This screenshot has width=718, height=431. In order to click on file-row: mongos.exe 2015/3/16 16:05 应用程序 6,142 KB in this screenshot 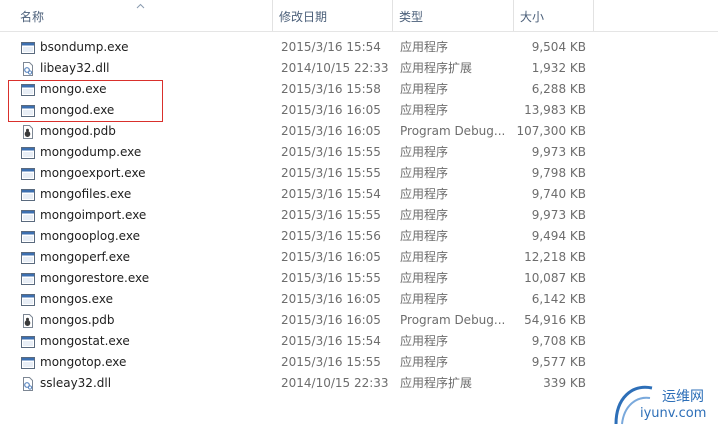, I will do `click(300, 299)`.